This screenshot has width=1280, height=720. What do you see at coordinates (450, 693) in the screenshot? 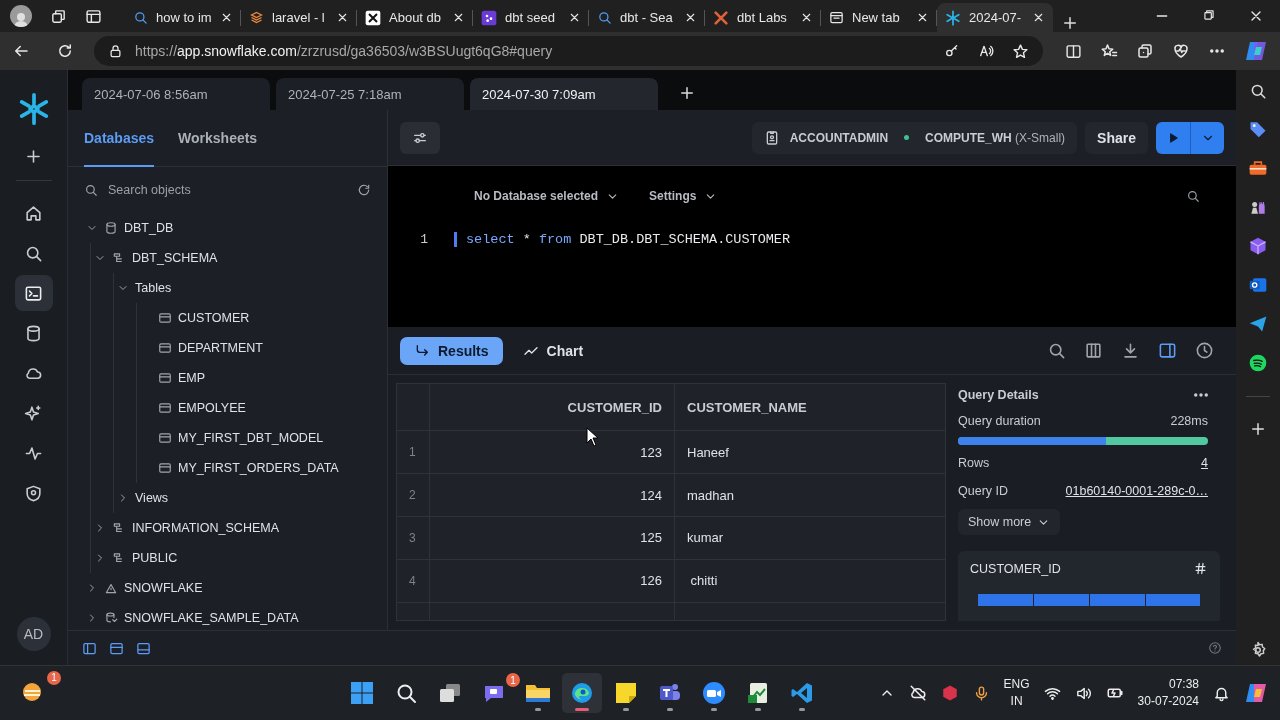
I see `task-view-icon` at bounding box center [450, 693].